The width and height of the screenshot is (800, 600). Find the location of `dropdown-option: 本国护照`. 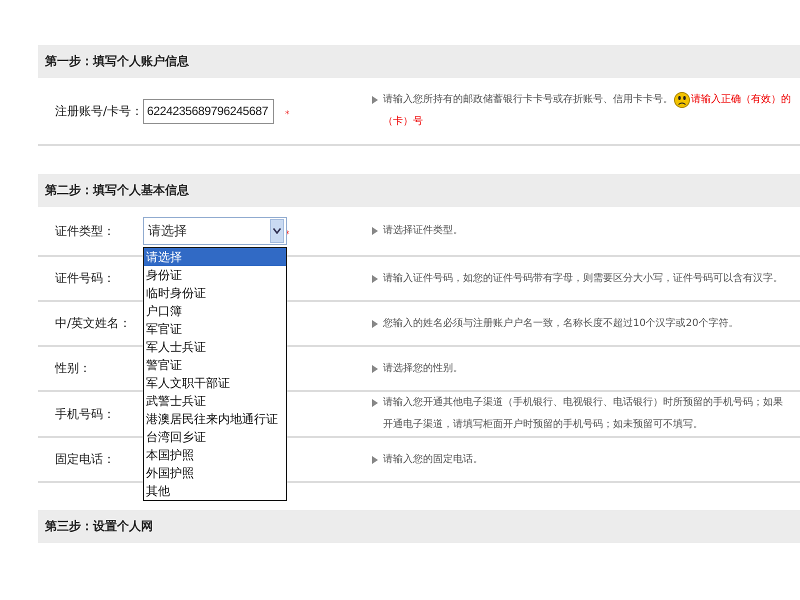

dropdown-option: 本国护照 is located at coordinates (215, 455).